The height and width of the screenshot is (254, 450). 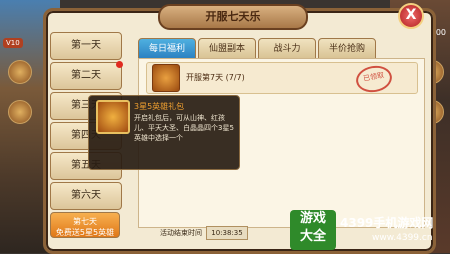 What do you see at coordinates (86, 46) in the screenshot?
I see `day-button-1: 第一天` at bounding box center [86, 46].